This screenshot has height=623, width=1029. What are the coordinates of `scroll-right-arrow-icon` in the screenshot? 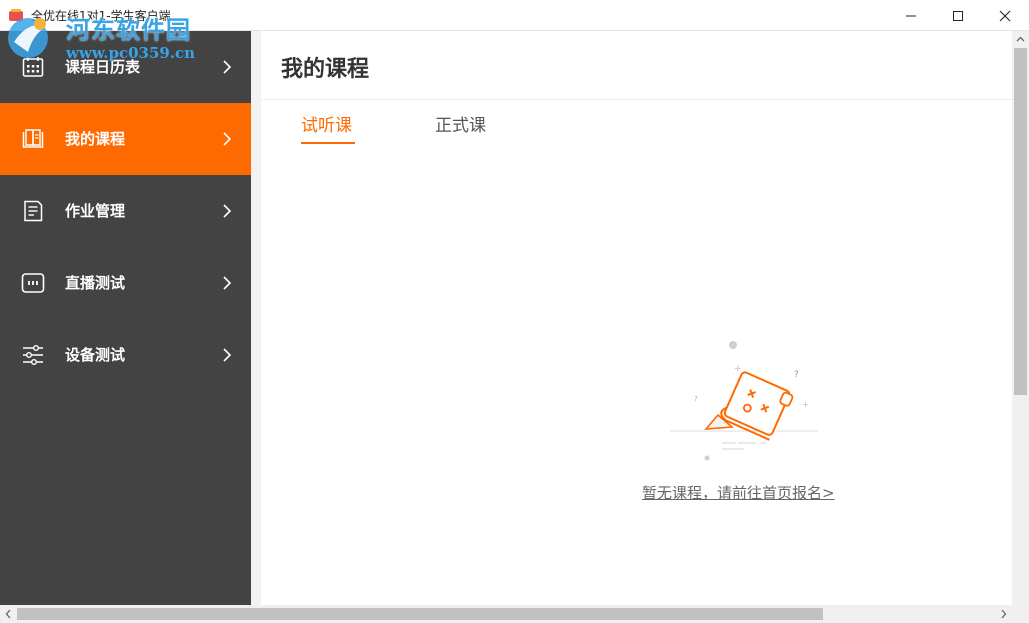 It's located at (1003, 614).